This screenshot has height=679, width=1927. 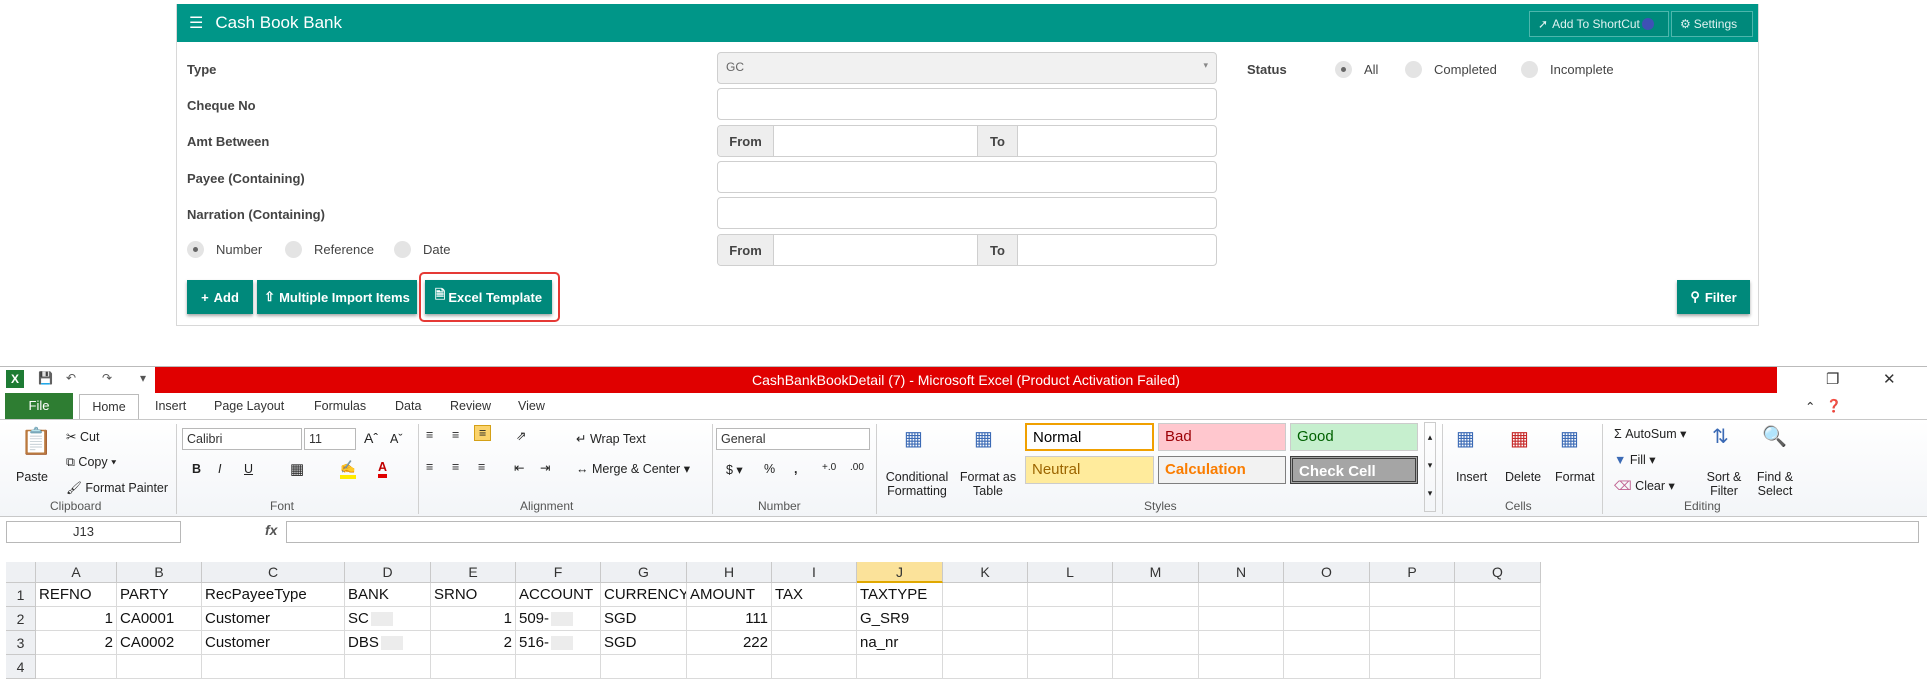 I want to click on font-color-icon: A, so click(x=383, y=469).